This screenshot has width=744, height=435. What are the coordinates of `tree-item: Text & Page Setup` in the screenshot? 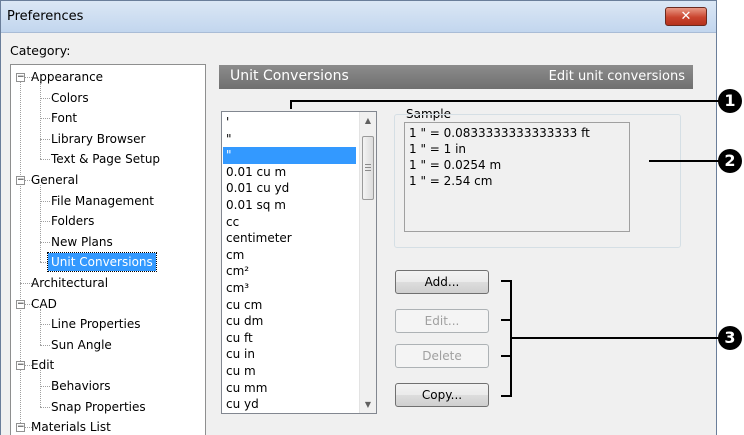 It's located at (105, 159).